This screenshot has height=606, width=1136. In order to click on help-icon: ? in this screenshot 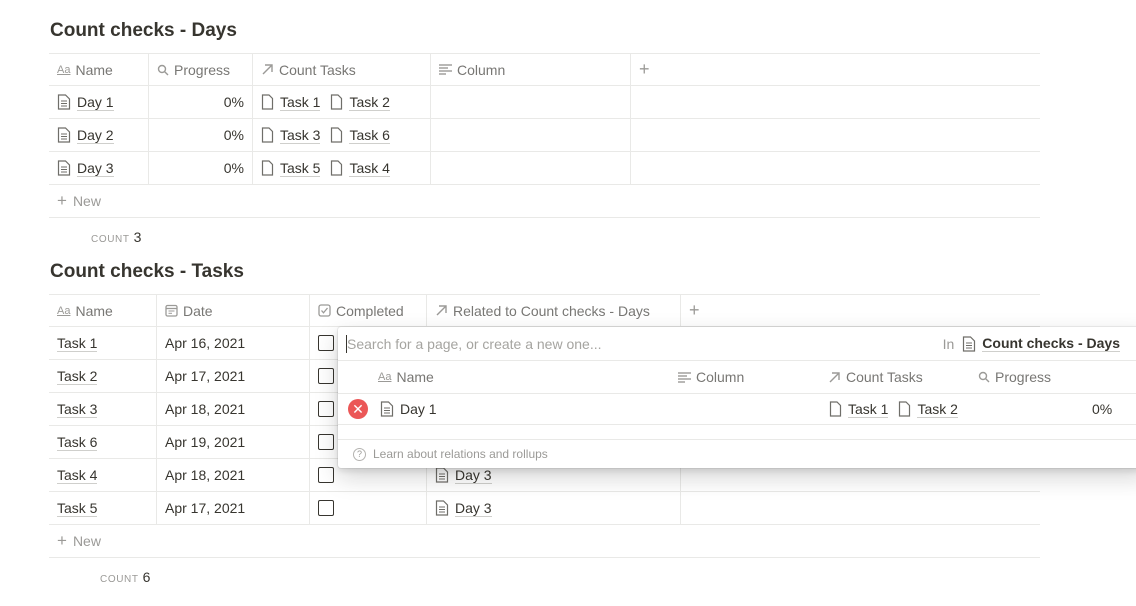, I will do `click(359, 454)`.